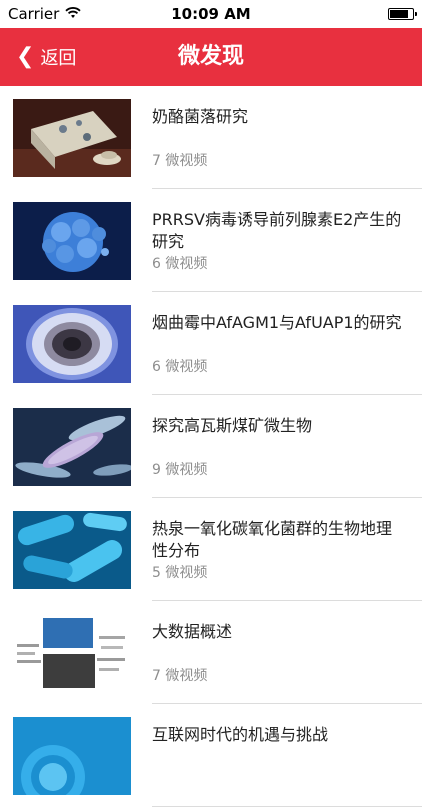  What do you see at coordinates (272, 539) in the screenshot?
I see `item-title: 热泉一氧化碳氧化菌群的生物地理性分布` at bounding box center [272, 539].